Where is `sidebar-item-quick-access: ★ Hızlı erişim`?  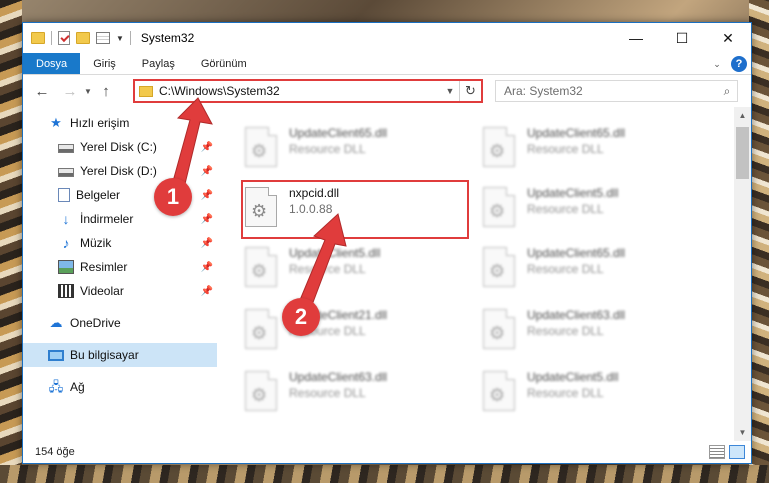
sidebar-item-quick-access: ★ Hızlı erişim is located at coordinates (120, 123).